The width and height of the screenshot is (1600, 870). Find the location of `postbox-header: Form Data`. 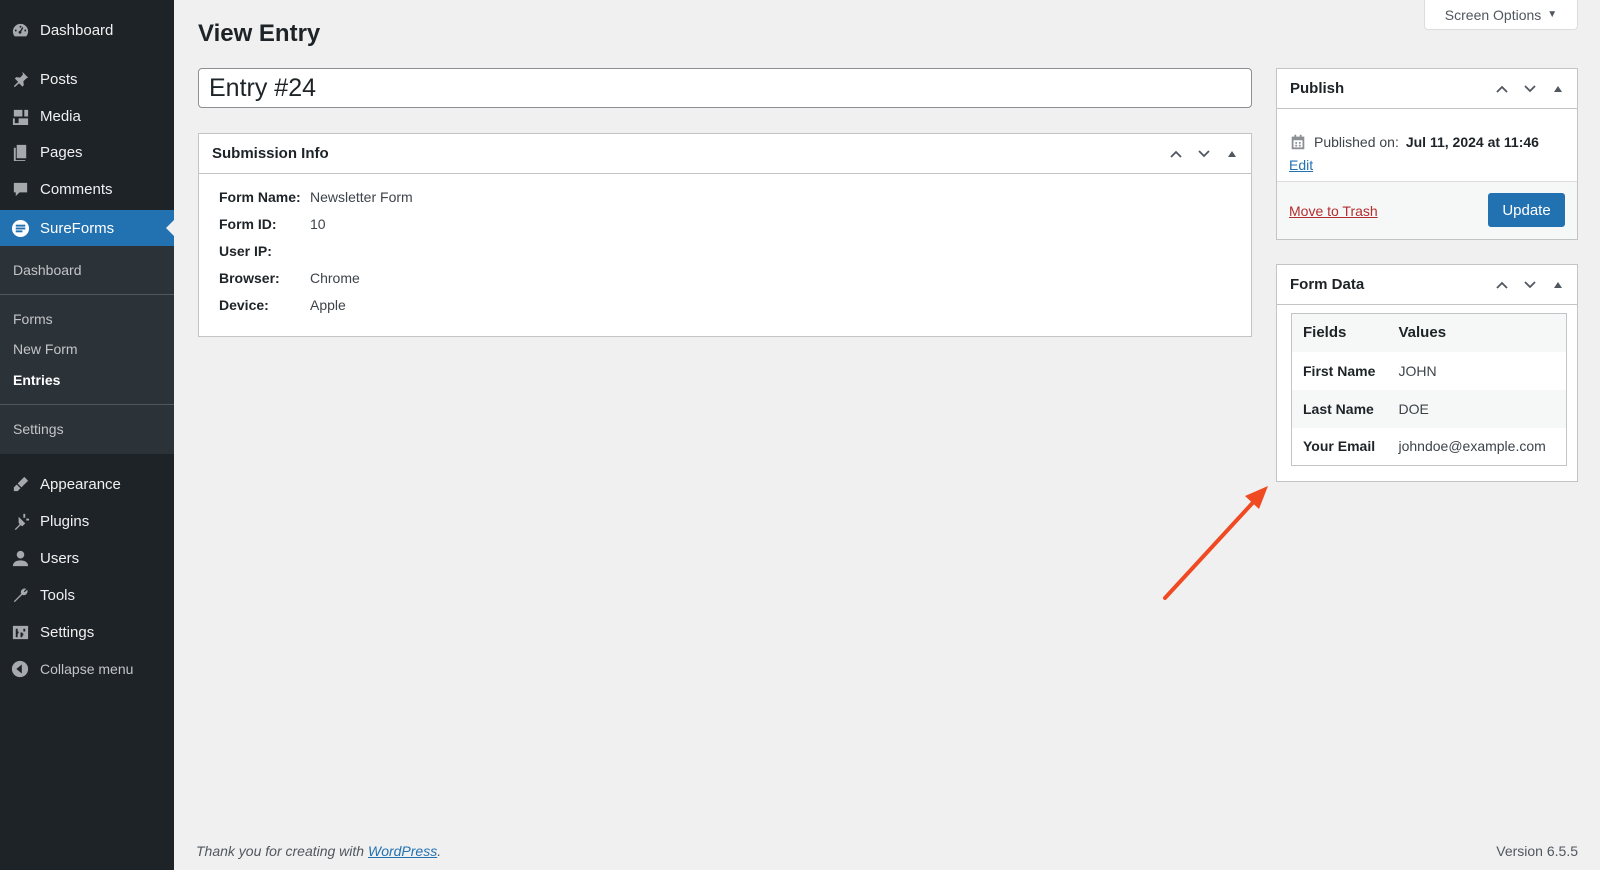

postbox-header: Form Data is located at coordinates (1427, 285).